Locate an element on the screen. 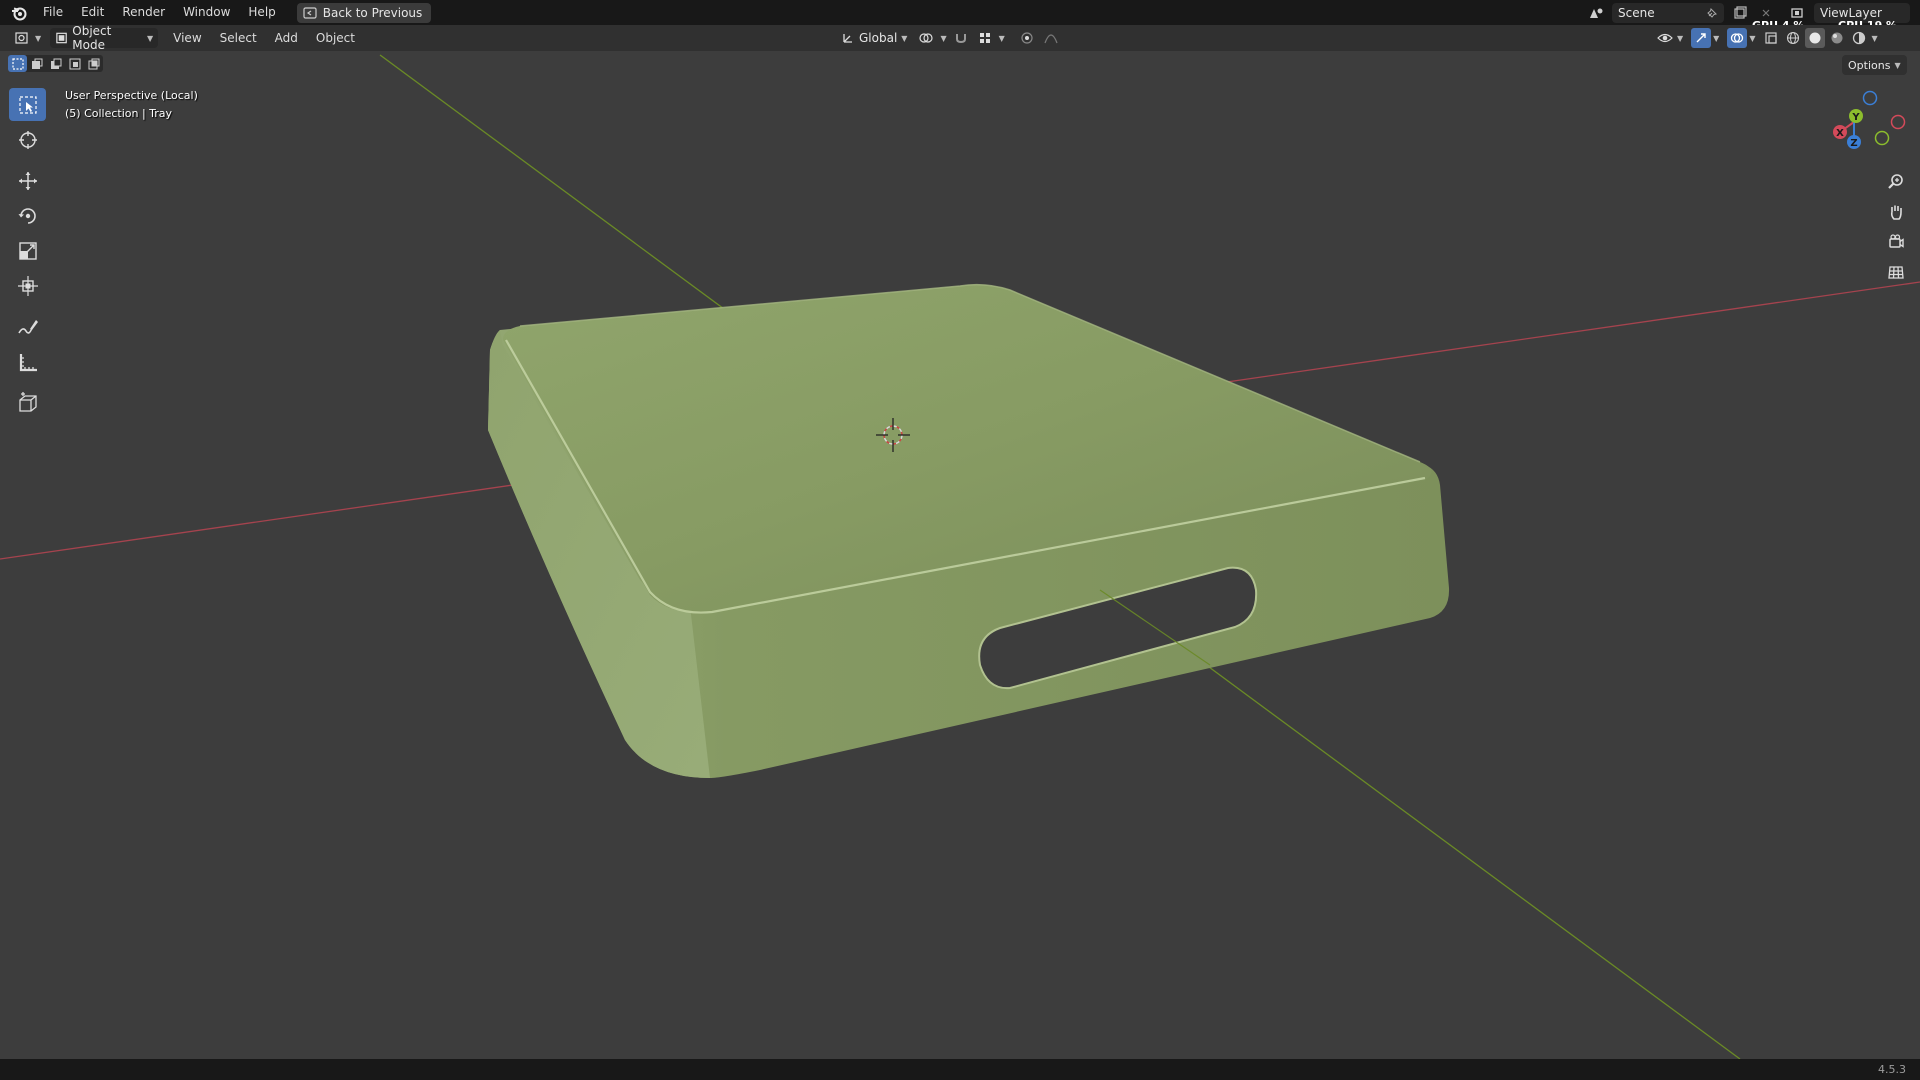 The height and width of the screenshot is (1080, 1920). back-to-previous-button: Back to Previous is located at coordinates (364, 12).